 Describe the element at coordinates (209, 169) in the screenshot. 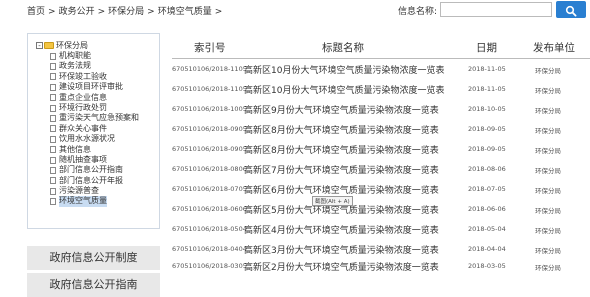

I see `row-index: 670510106/2018-0806` at that location.